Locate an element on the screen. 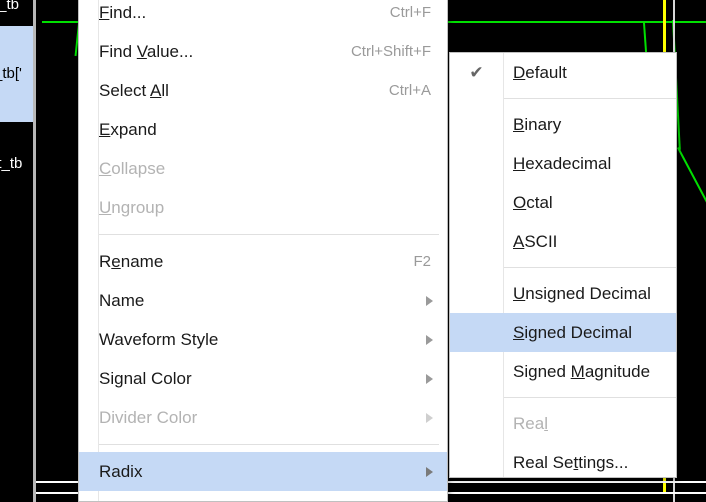  radix-item-signed-magnitude: Signed Magnitude is located at coordinates (563, 371).